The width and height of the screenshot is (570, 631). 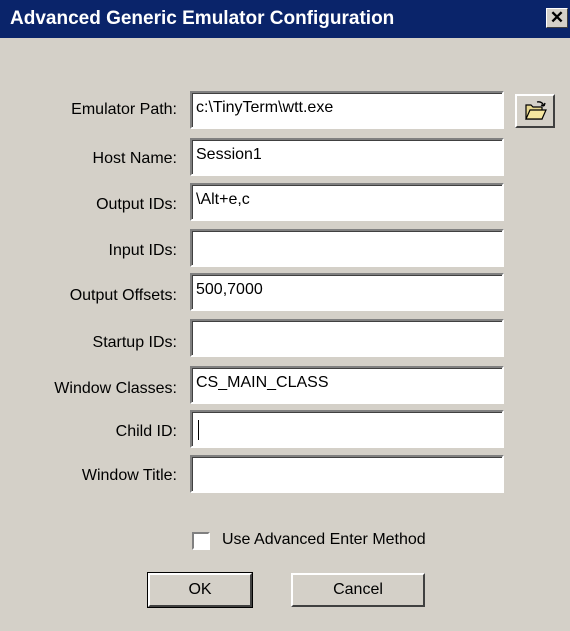 I want to click on folder-open-icon, so click(x=536, y=110).